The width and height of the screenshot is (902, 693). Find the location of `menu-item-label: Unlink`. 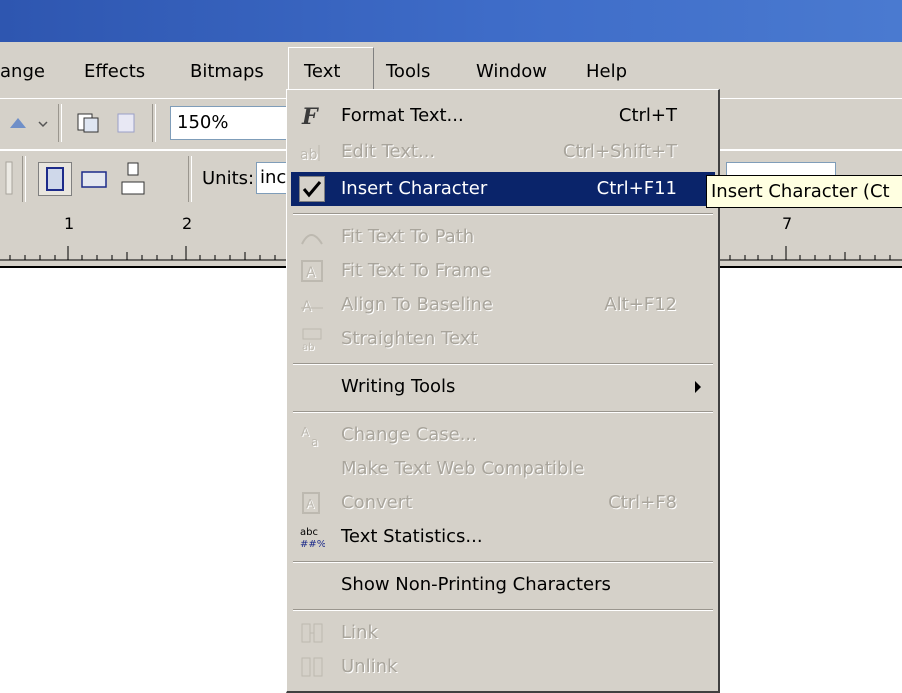

menu-item-label: Unlink is located at coordinates (369, 666).